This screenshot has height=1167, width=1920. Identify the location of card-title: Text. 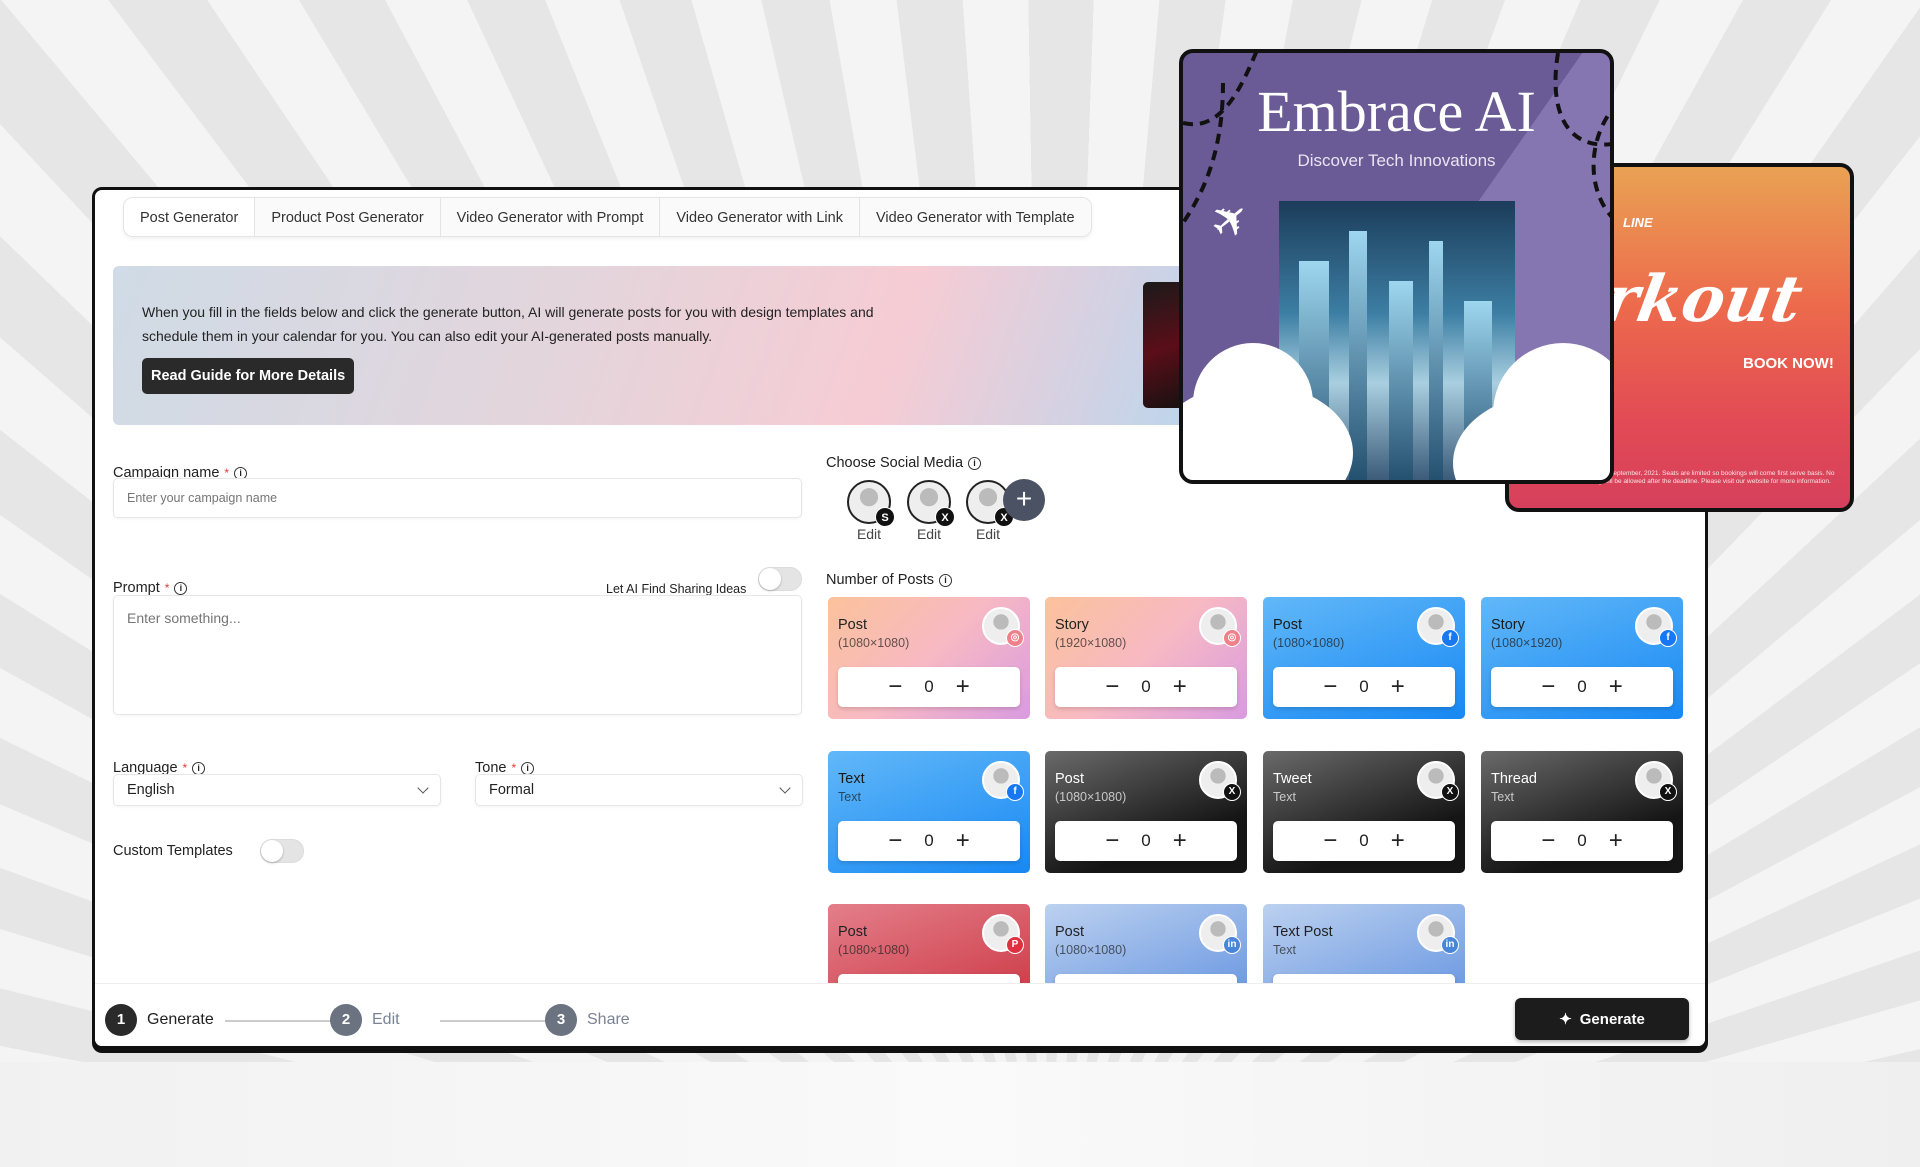
(851, 779).